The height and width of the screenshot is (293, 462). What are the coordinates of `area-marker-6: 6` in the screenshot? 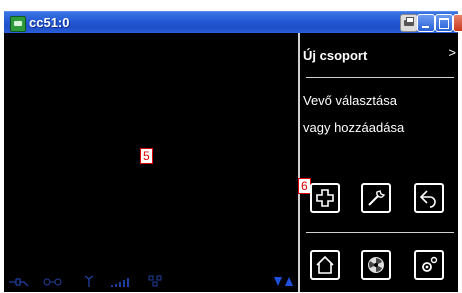 It's located at (304, 186).